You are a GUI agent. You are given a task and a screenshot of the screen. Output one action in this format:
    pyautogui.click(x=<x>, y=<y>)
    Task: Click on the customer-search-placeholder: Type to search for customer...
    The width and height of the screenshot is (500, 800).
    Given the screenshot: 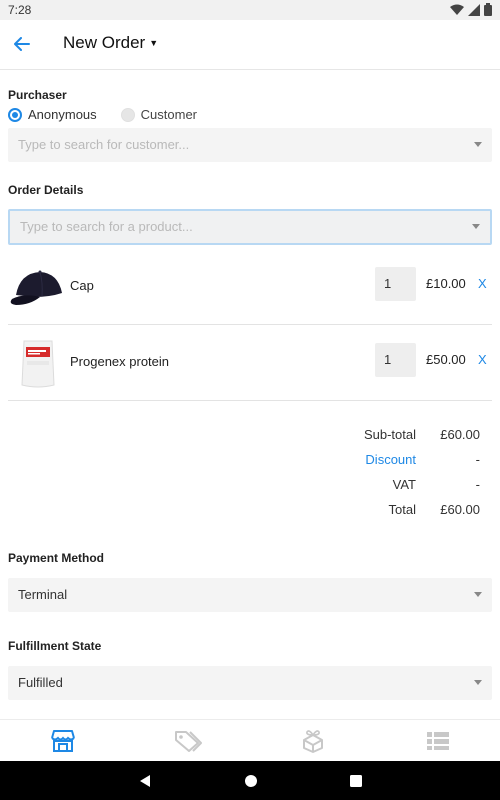 What is the action you would take?
    pyautogui.click(x=104, y=144)
    